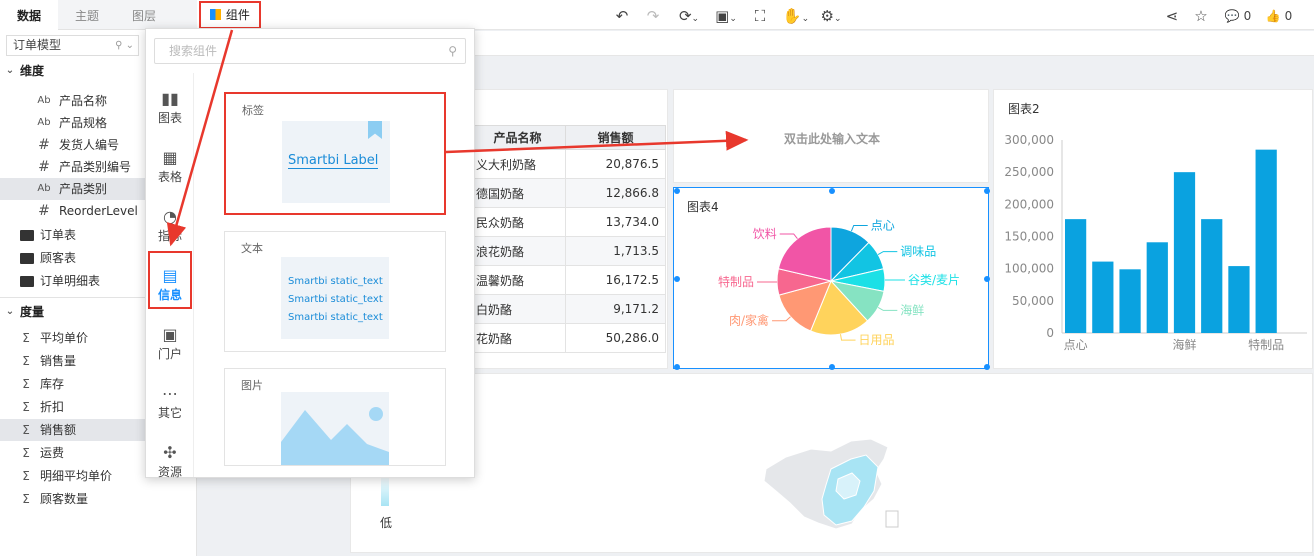 This screenshot has height=556, width=1314. What do you see at coordinates (37, 45) in the screenshot?
I see `model-select-value: 订单模型` at bounding box center [37, 45].